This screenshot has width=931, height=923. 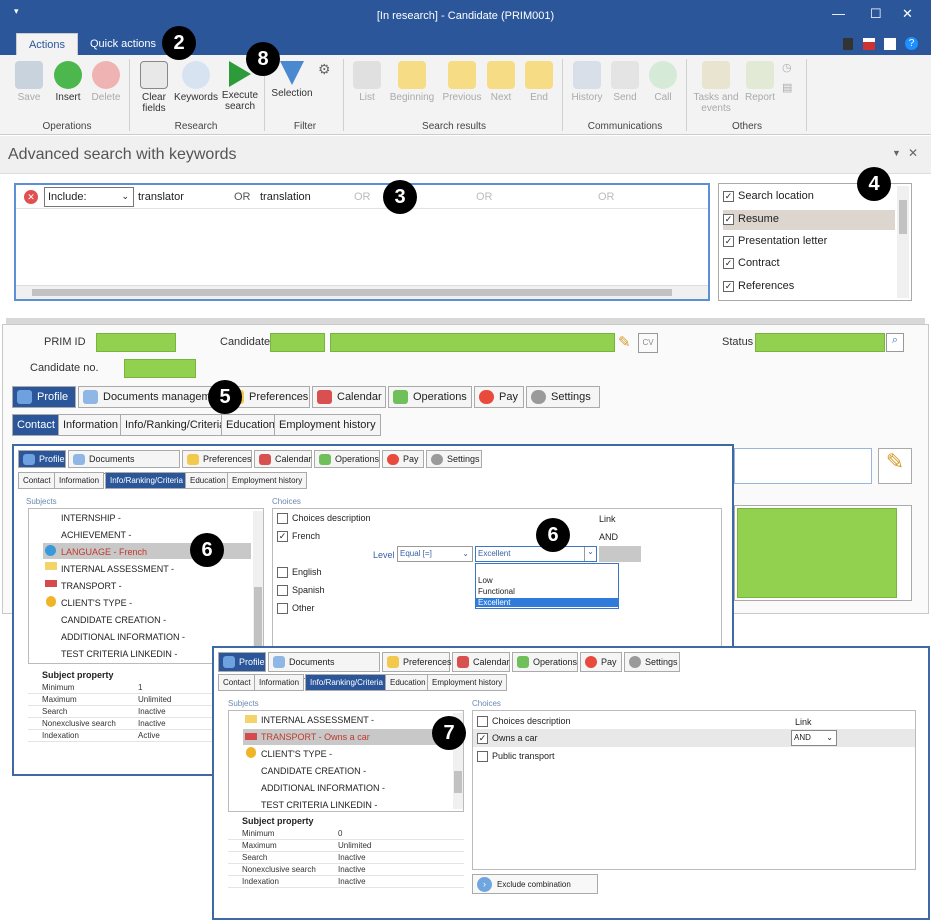 What do you see at coordinates (895, 466) in the screenshot?
I see `edit-pencil-icon: ✎` at bounding box center [895, 466].